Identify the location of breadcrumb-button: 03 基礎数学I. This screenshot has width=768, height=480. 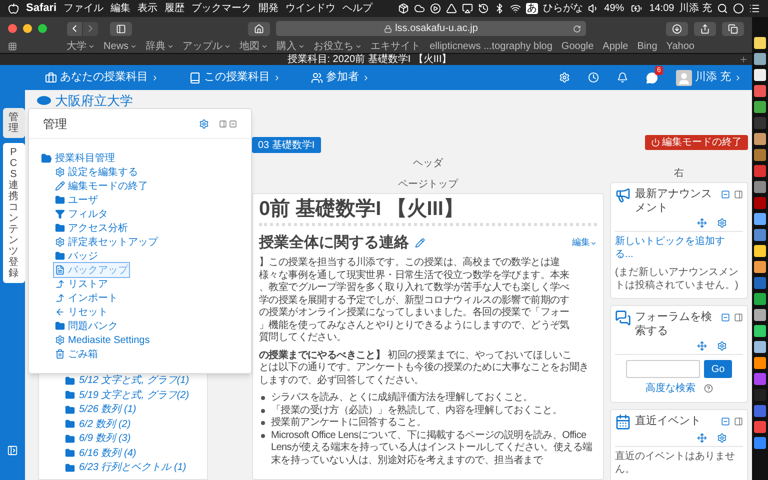
(286, 145).